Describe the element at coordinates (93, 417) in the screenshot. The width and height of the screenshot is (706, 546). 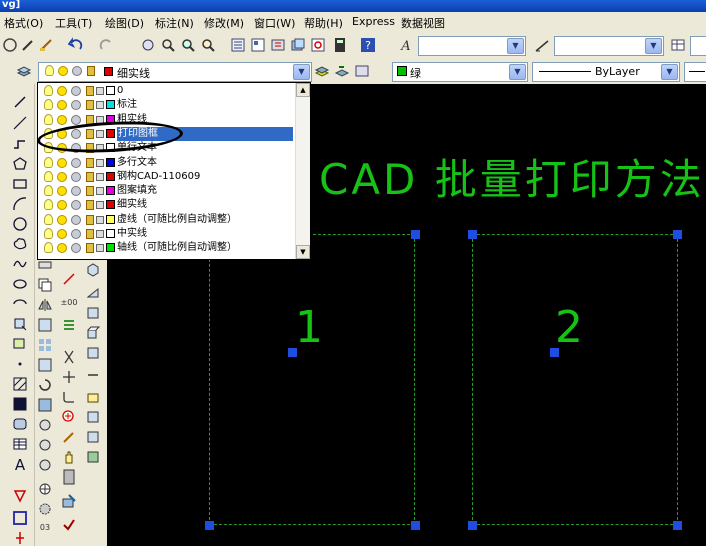
I see `3d-array-icon` at that location.